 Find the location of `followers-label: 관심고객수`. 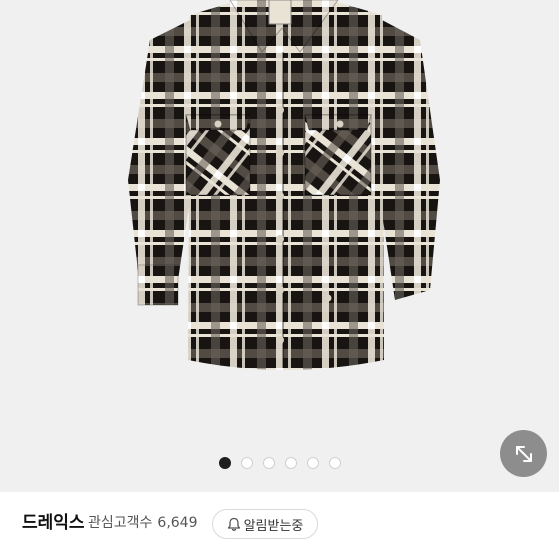

followers-label: 관심고객수 is located at coordinates (120, 523).